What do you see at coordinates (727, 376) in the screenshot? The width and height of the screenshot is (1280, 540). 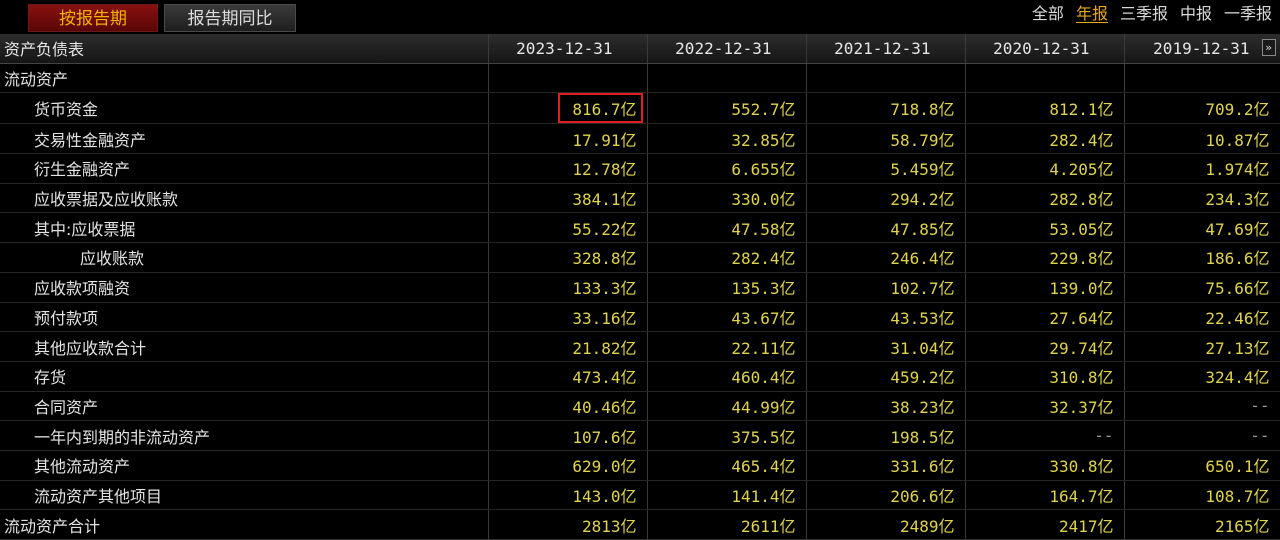 I see `value-cell: 460.4亿` at bounding box center [727, 376].